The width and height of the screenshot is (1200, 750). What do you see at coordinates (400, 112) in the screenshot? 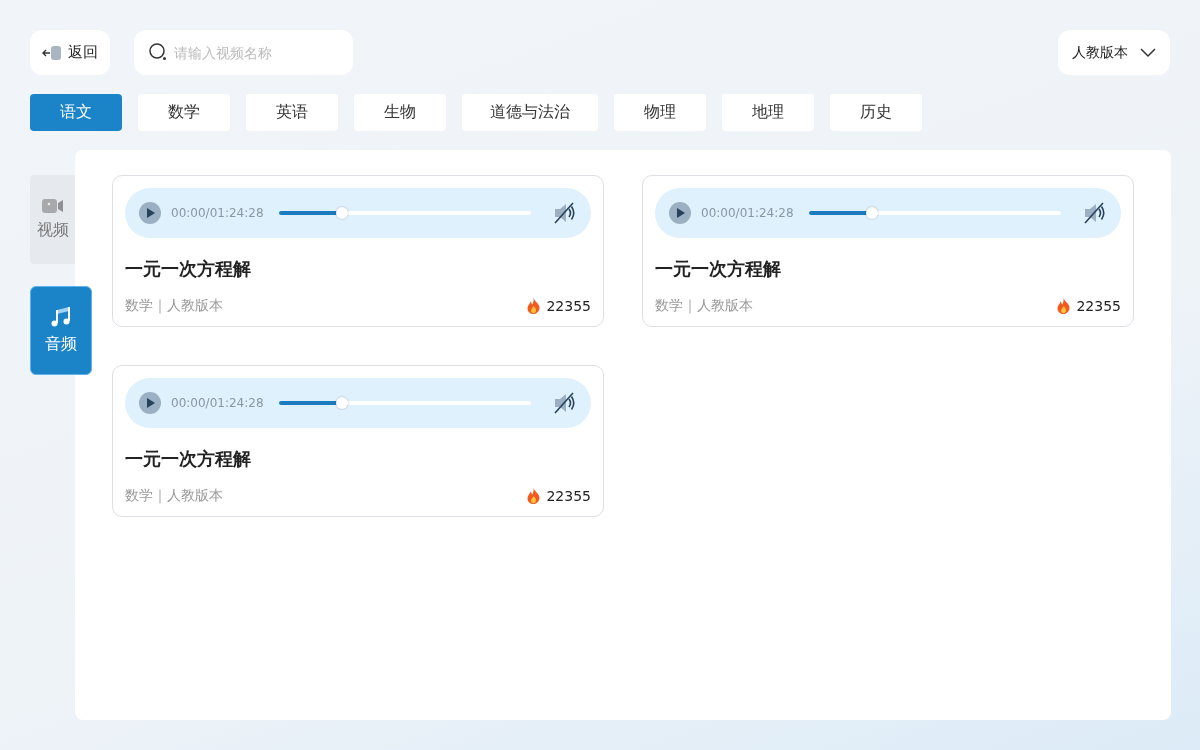
I see `subject-tab: 生物` at bounding box center [400, 112].